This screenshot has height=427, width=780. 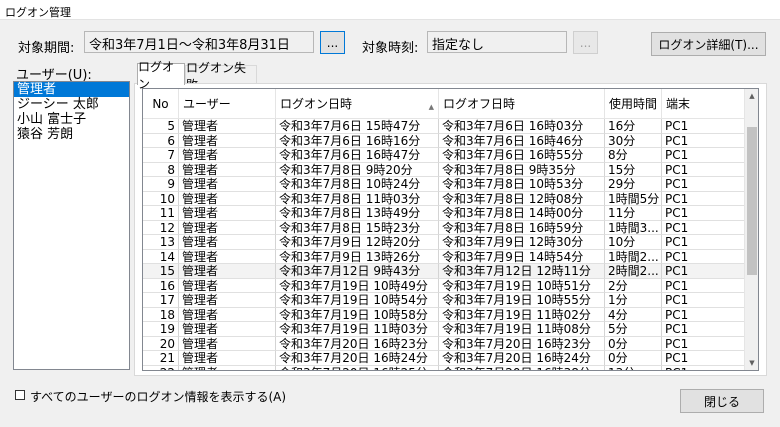 What do you see at coordinates (357, 126) in the screenshot?
I see `table-cell: 令和3年7月6日 15時47分` at bounding box center [357, 126].